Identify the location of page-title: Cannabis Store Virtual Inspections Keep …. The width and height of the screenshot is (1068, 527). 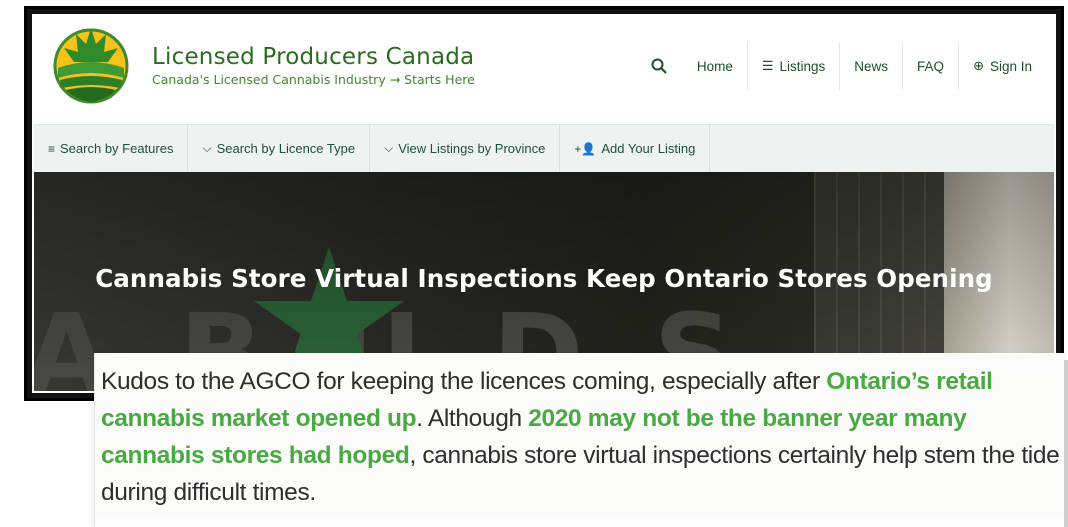
(544, 278).